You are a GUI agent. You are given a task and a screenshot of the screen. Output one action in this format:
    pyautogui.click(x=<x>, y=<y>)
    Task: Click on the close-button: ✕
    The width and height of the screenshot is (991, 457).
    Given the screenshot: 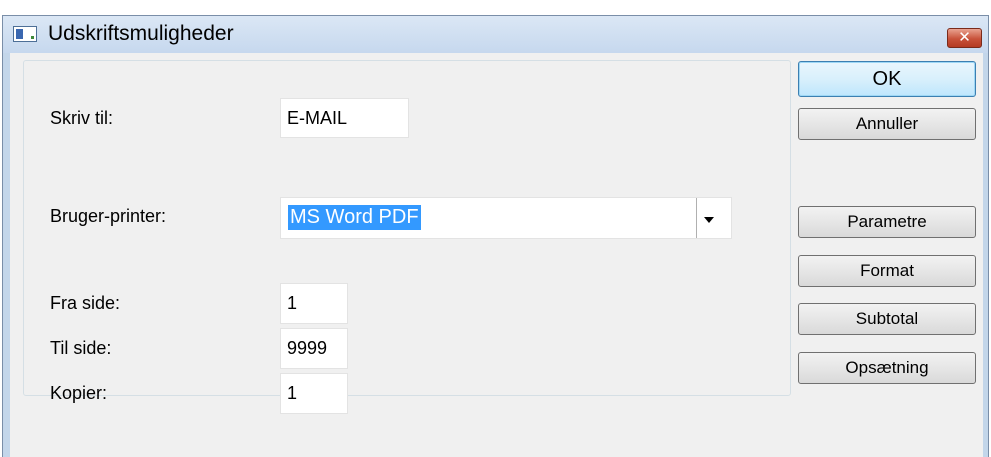 What is the action you would take?
    pyautogui.click(x=964, y=38)
    